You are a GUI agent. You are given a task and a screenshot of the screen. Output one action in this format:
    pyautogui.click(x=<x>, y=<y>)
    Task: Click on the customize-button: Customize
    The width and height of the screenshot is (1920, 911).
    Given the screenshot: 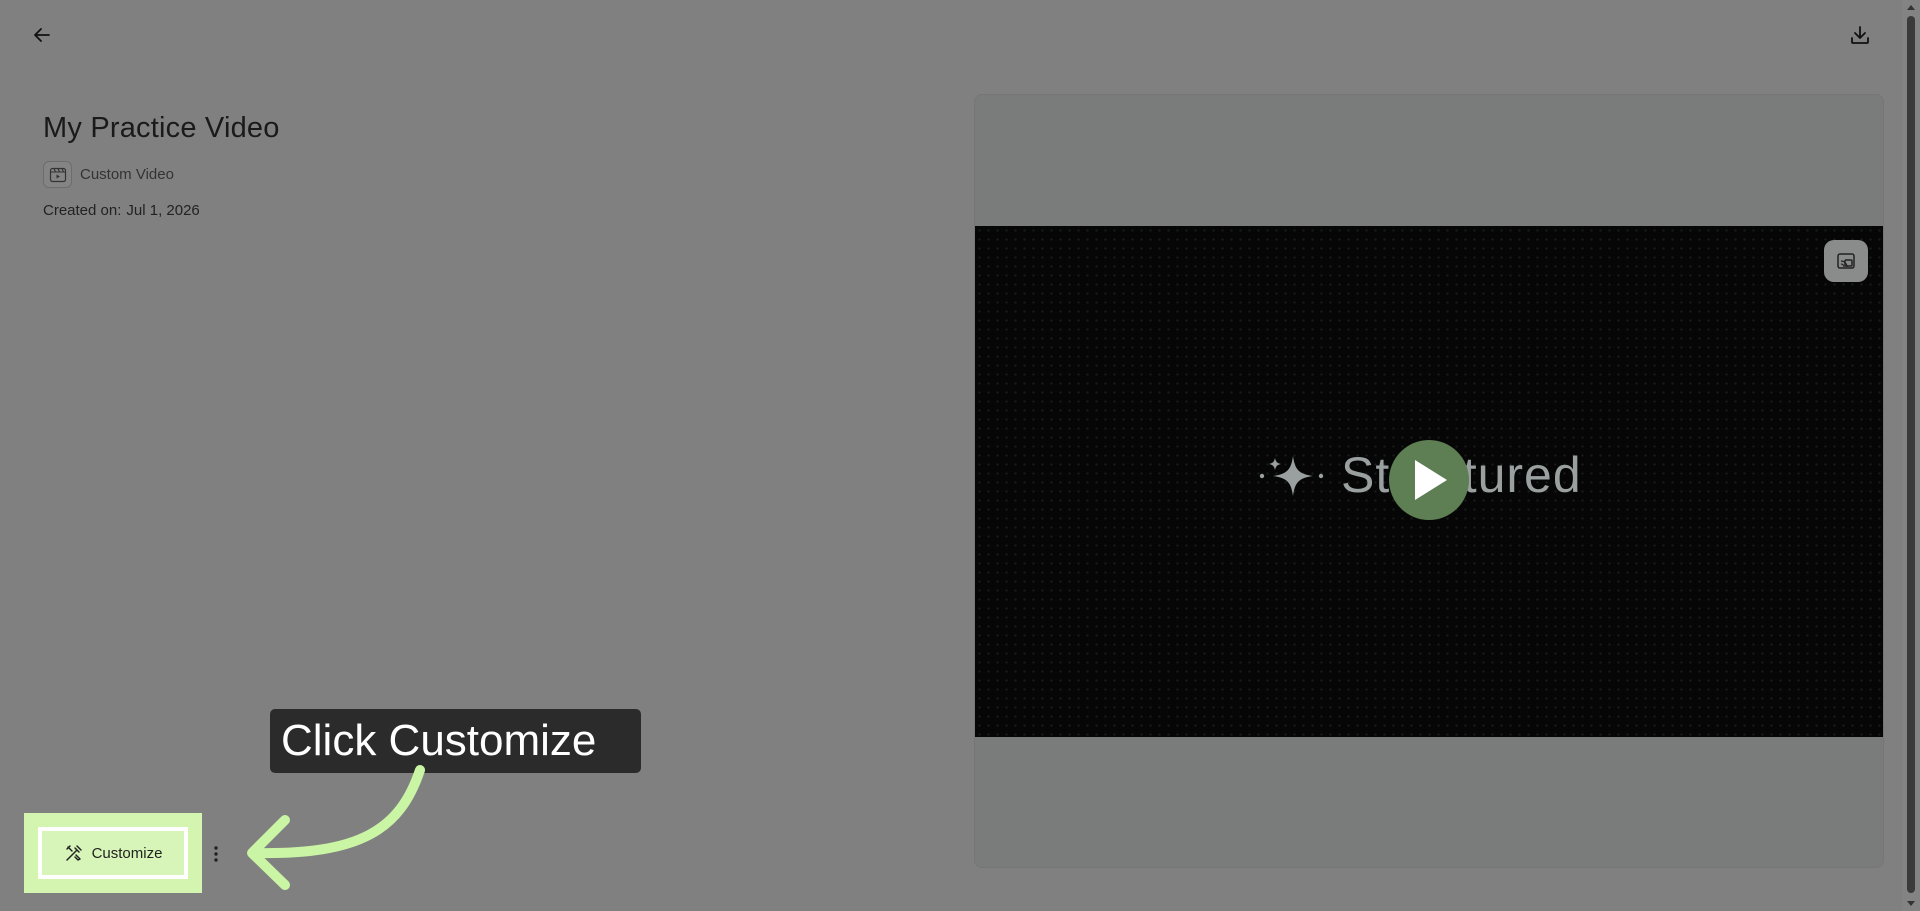 What is the action you would take?
    pyautogui.click(x=113, y=853)
    